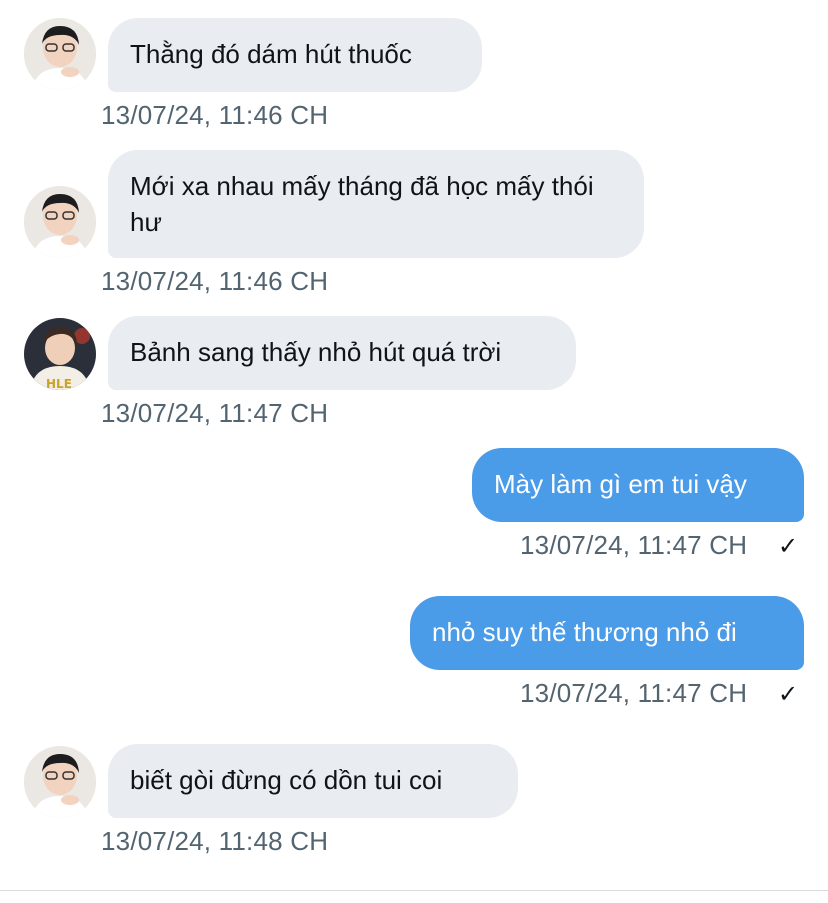  I want to click on svg-text: HLE, so click(59, 383).